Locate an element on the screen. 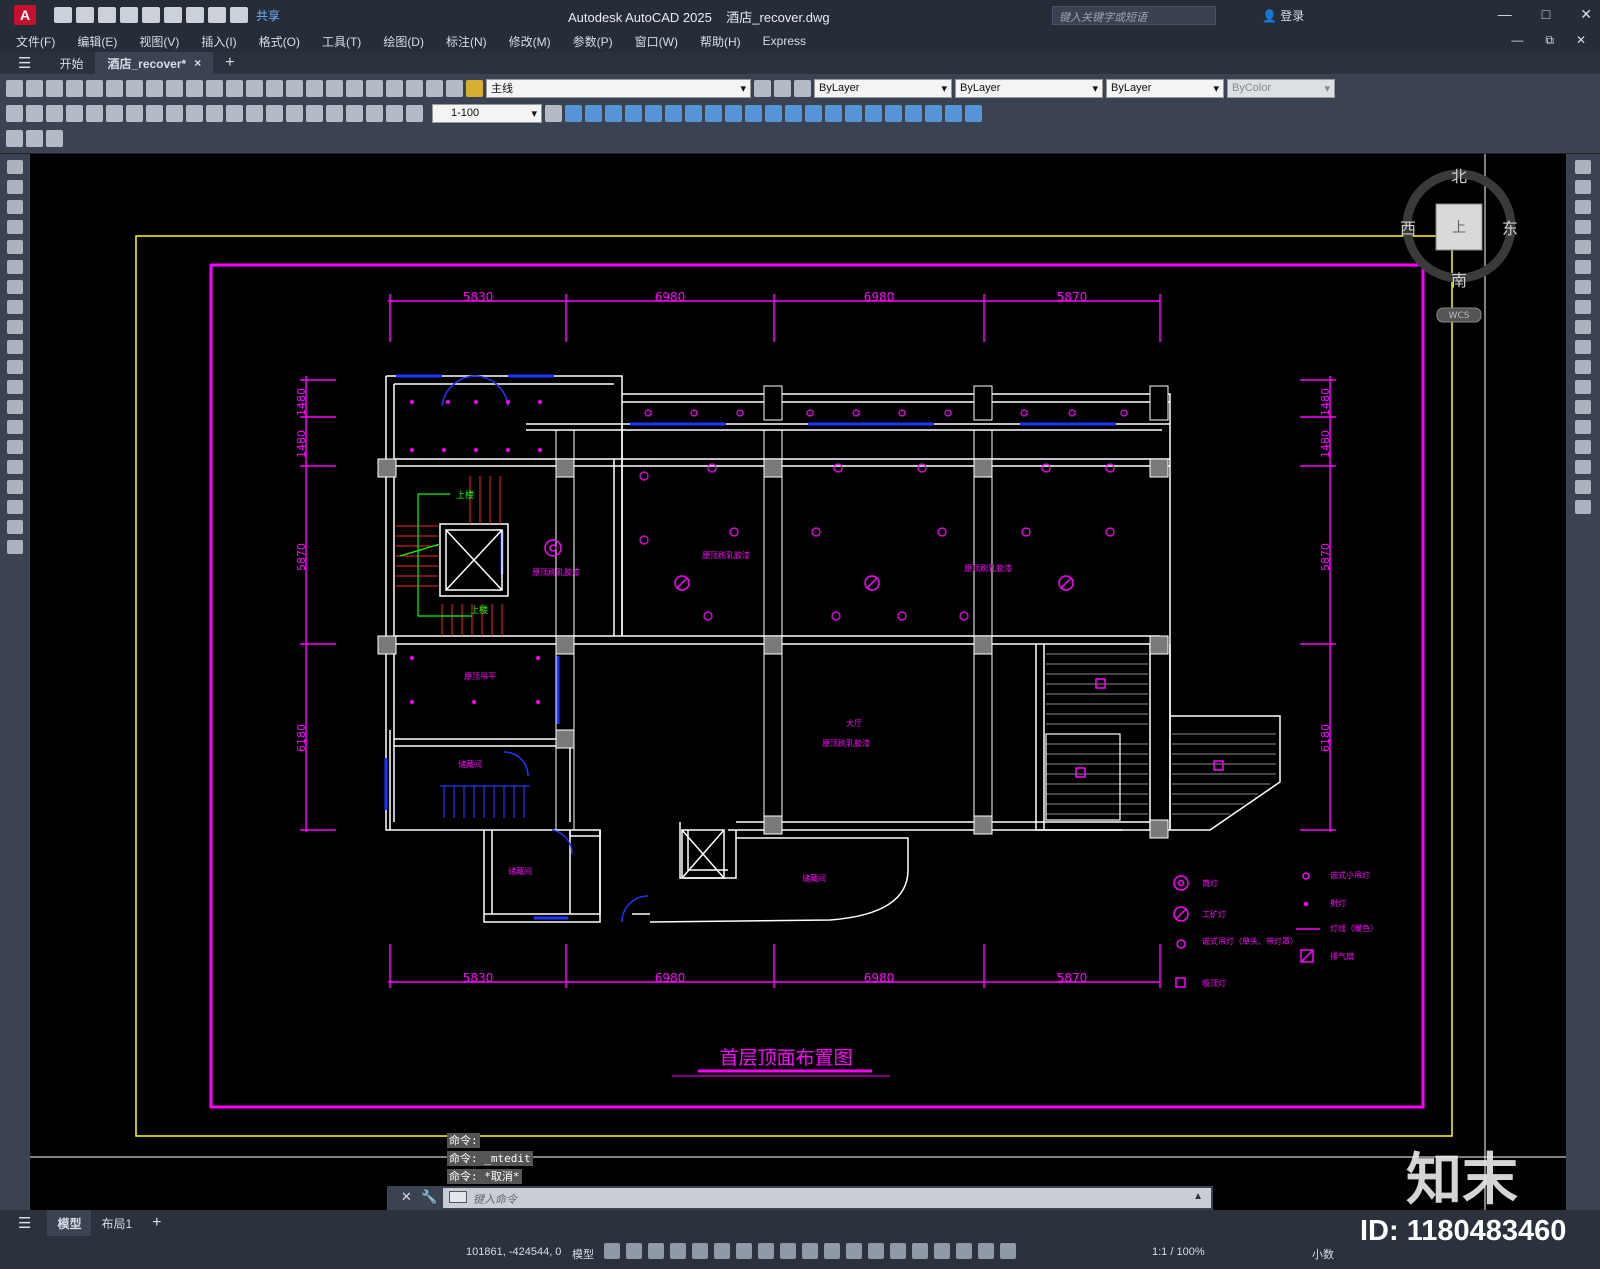  view-ne-icon is located at coordinates (733, 113).